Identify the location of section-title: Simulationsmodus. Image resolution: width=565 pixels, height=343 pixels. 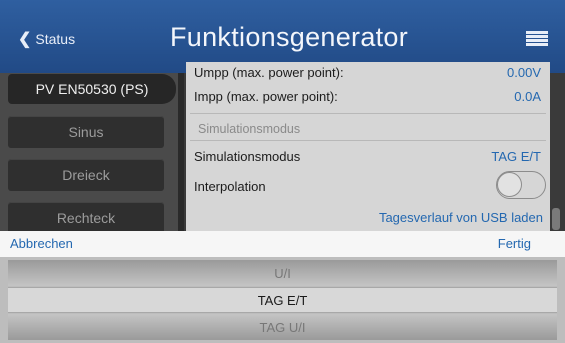
(249, 129).